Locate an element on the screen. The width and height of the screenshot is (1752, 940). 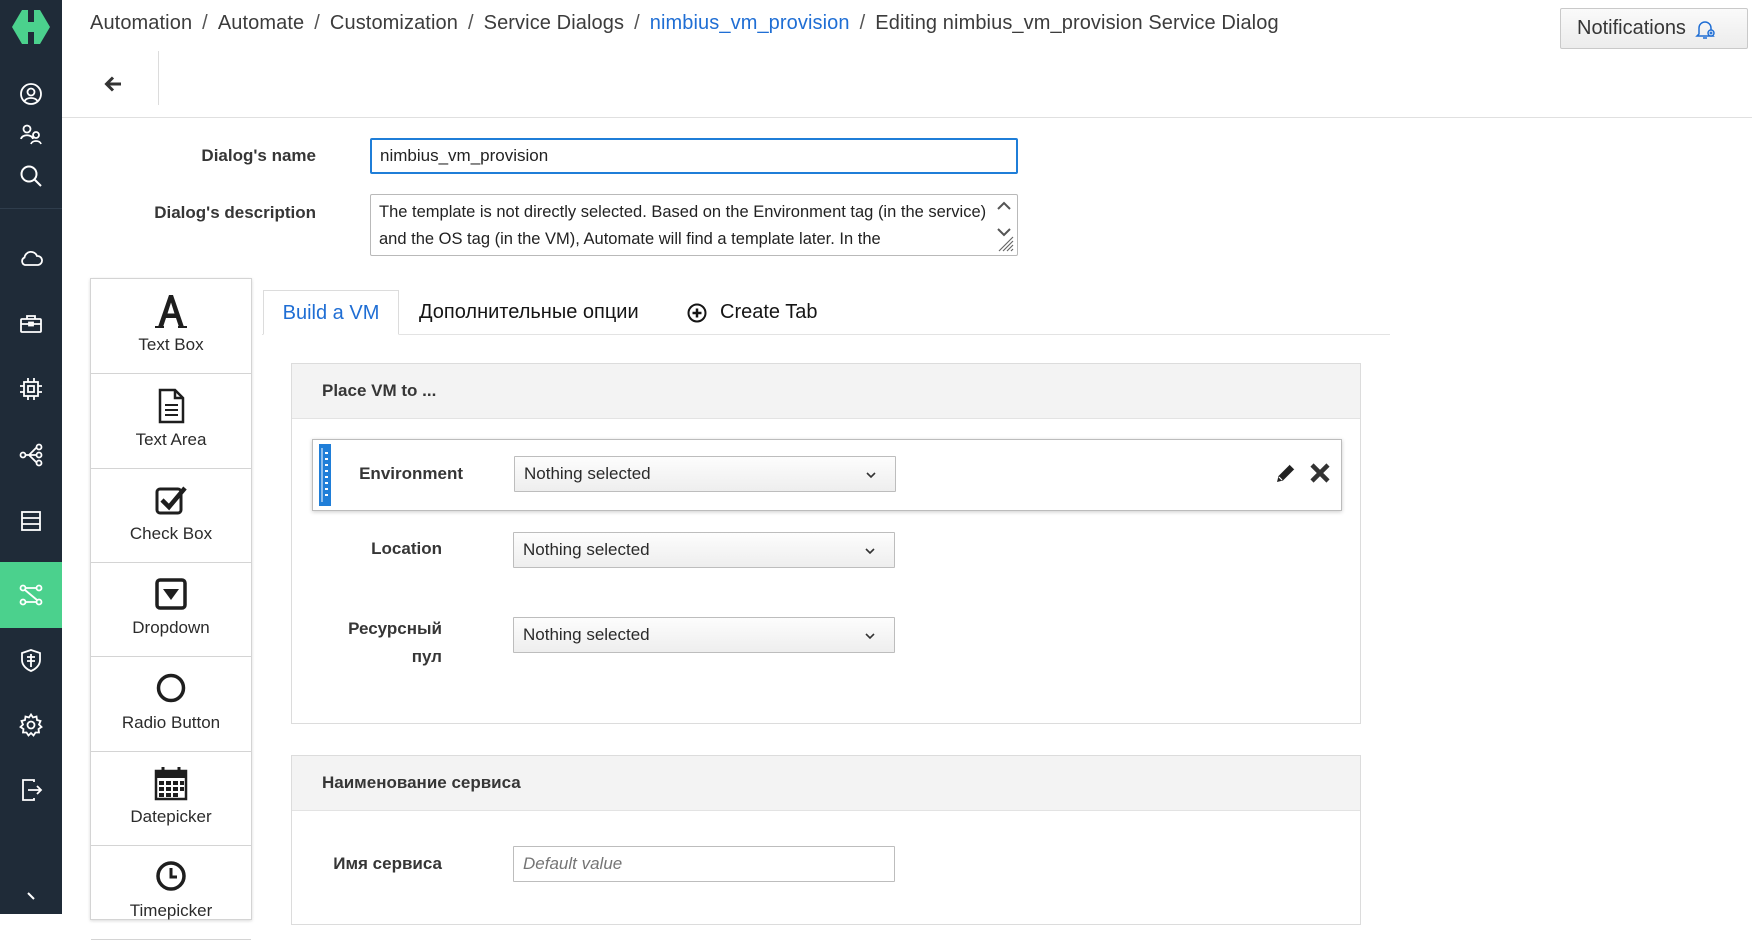
breadcrumb-service-dialogs: Service Dialogs is located at coordinates (554, 23).